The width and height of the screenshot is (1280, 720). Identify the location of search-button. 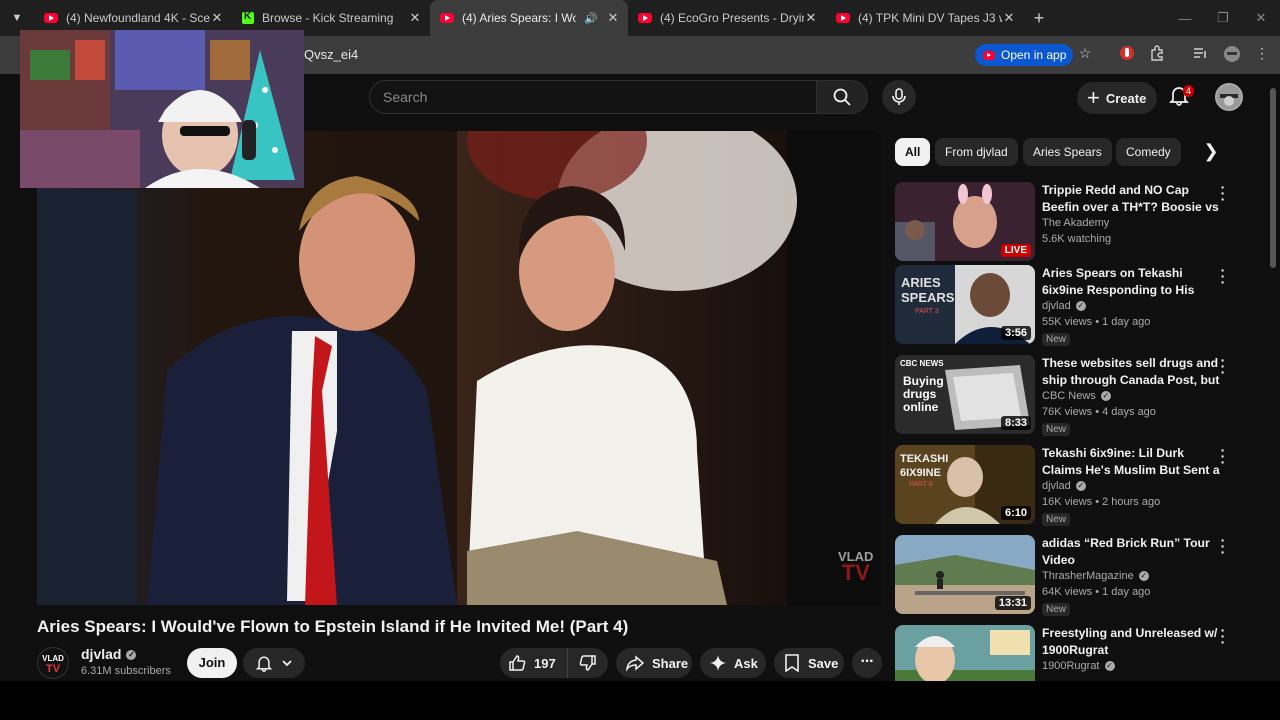
(842, 97).